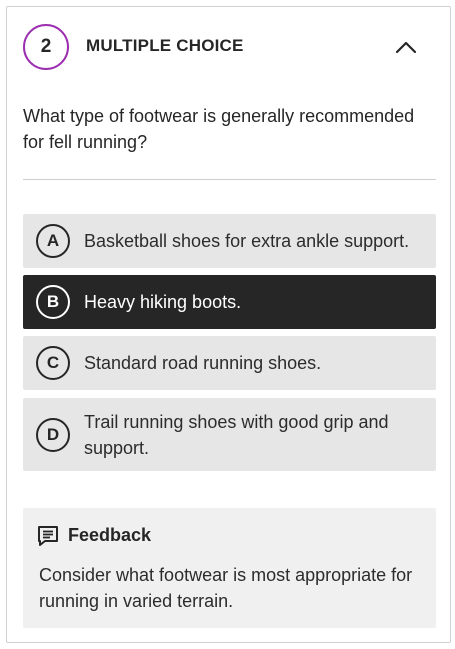 This screenshot has width=455, height=649. Describe the element at coordinates (110, 535) in the screenshot. I see `feedback-title: Feedback` at that location.